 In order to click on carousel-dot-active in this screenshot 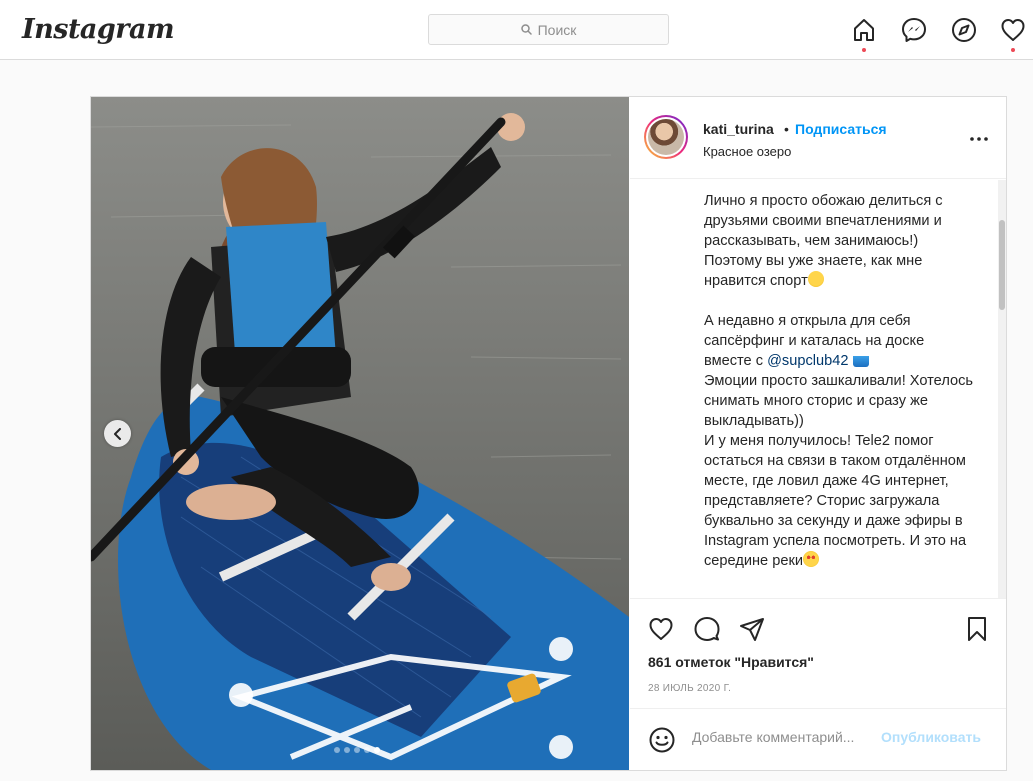, I will do `click(377, 750)`.